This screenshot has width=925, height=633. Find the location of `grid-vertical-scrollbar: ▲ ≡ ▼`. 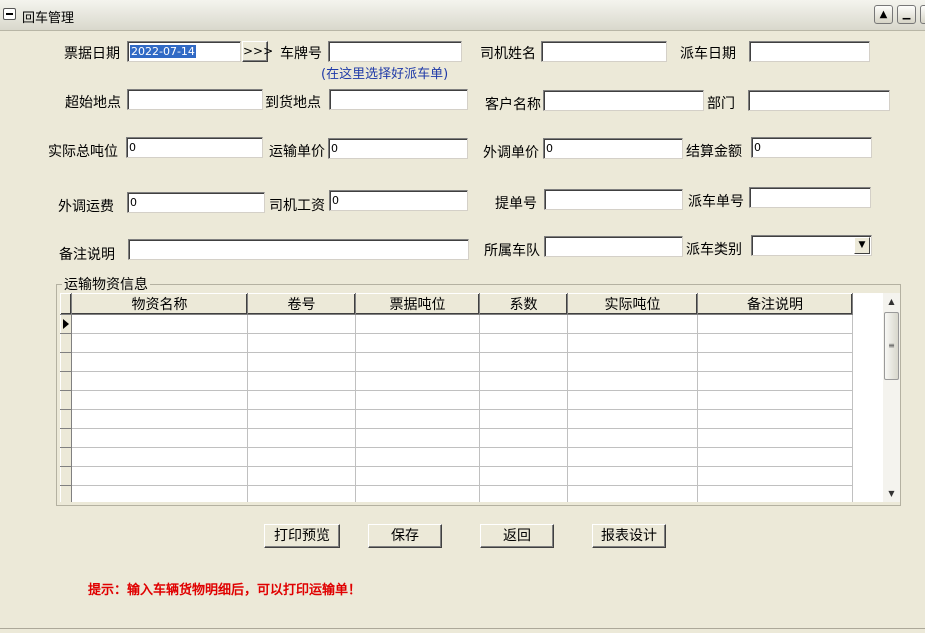

grid-vertical-scrollbar: ▲ ≡ ▼ is located at coordinates (891, 397).